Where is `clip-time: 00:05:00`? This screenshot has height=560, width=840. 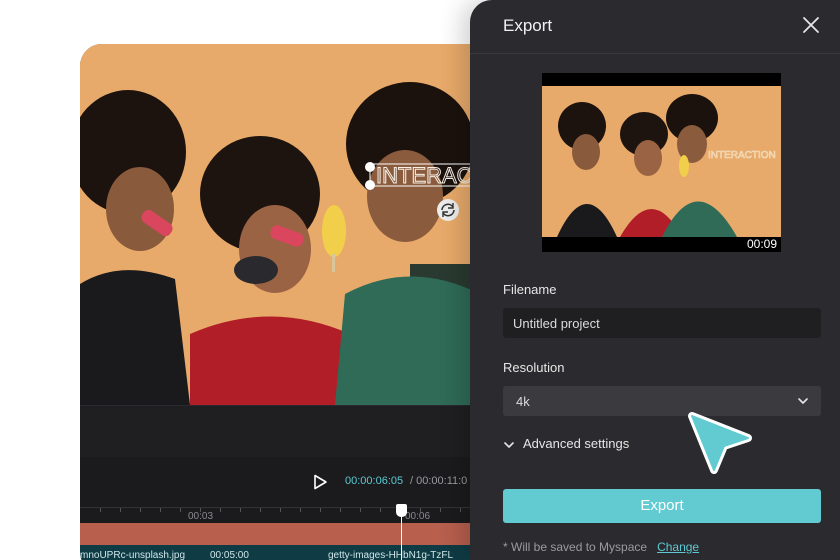 clip-time: 00:05:00 is located at coordinates (229, 555).